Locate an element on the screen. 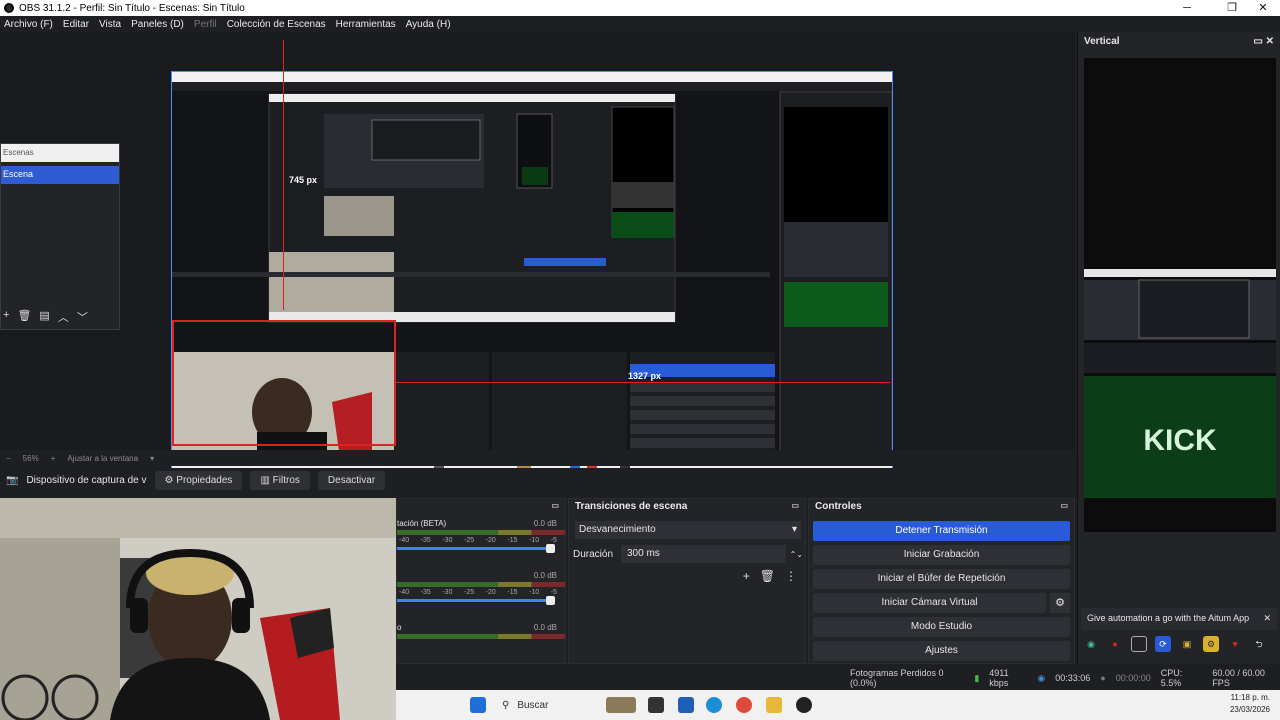  studio-mode-button: Modo Estudio is located at coordinates (941, 627).